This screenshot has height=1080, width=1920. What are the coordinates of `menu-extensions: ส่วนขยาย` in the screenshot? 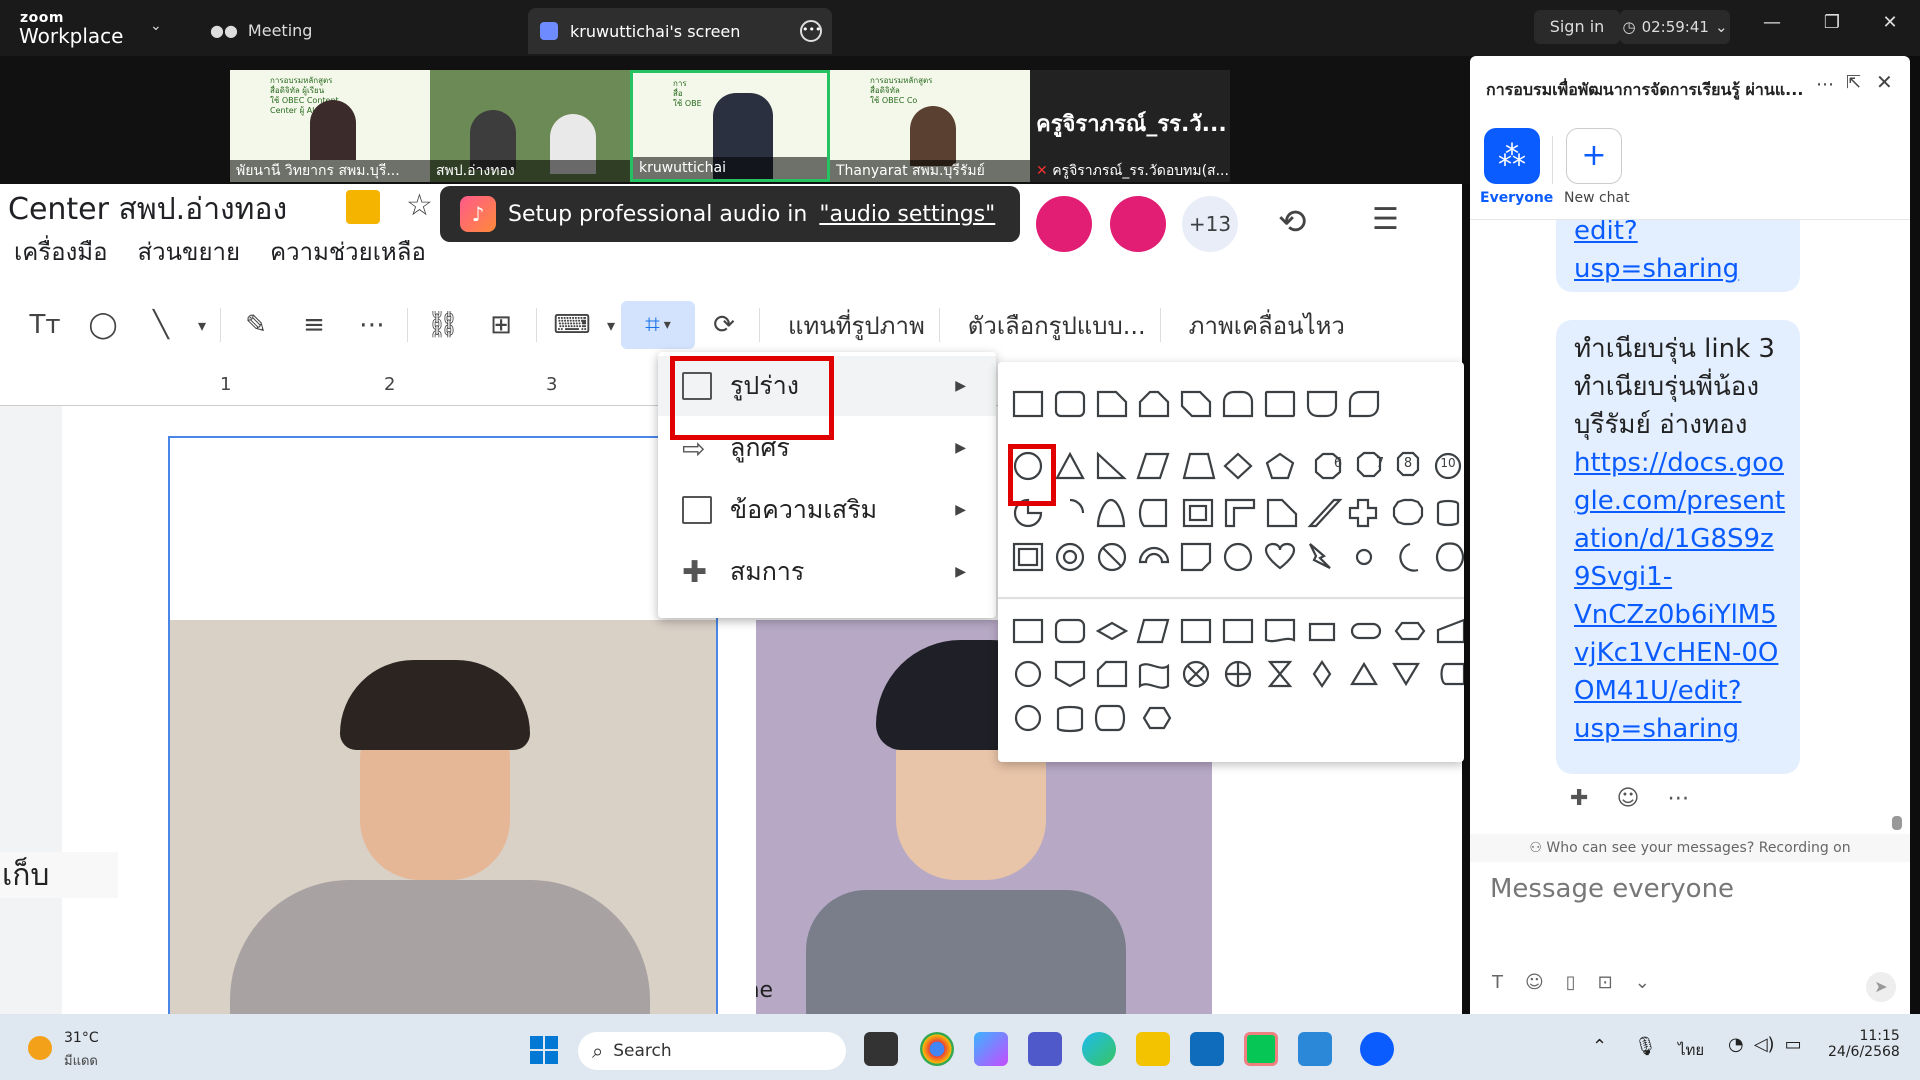 It's located at (189, 251).